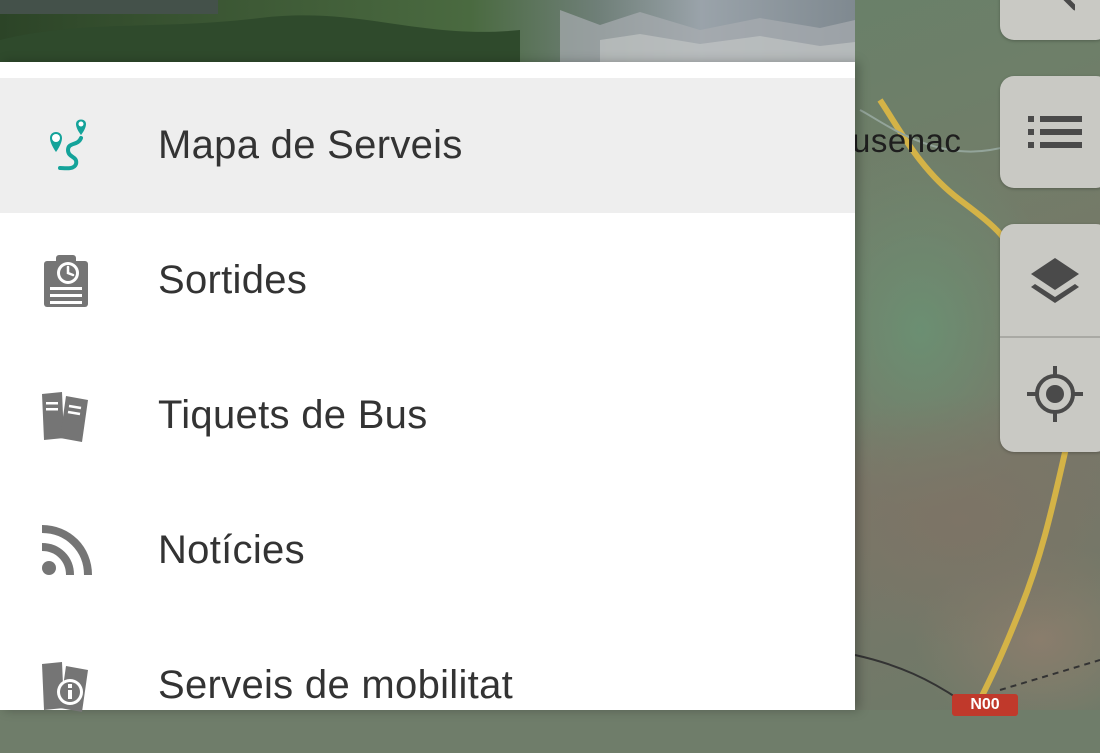  I want to click on map-tools-group, so click(1050, 338).